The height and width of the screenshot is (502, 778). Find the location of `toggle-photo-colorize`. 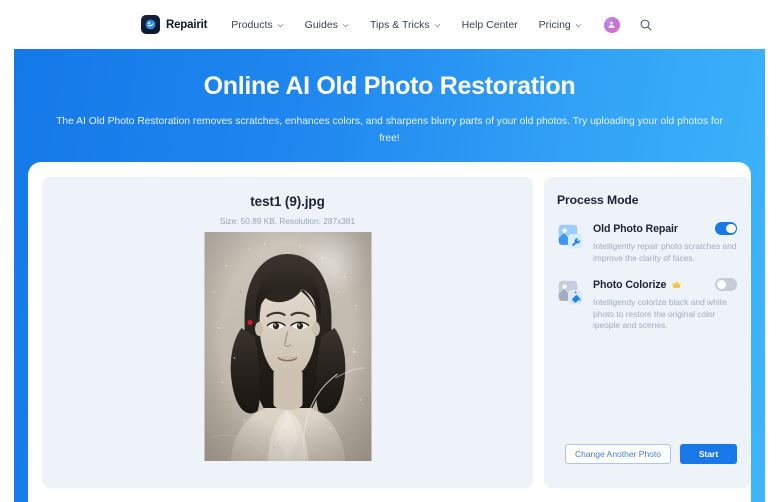

toggle-photo-colorize is located at coordinates (726, 284).